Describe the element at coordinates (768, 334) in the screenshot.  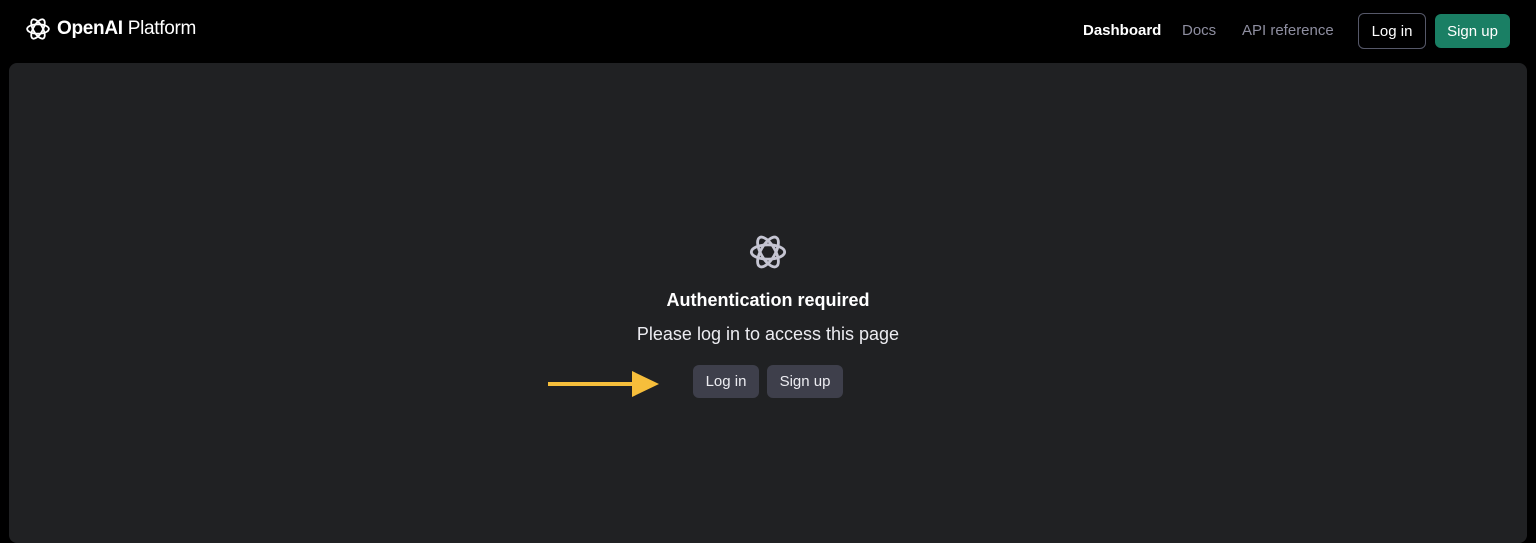
I see `auth-required-subtitle: Please log in to access this page` at that location.